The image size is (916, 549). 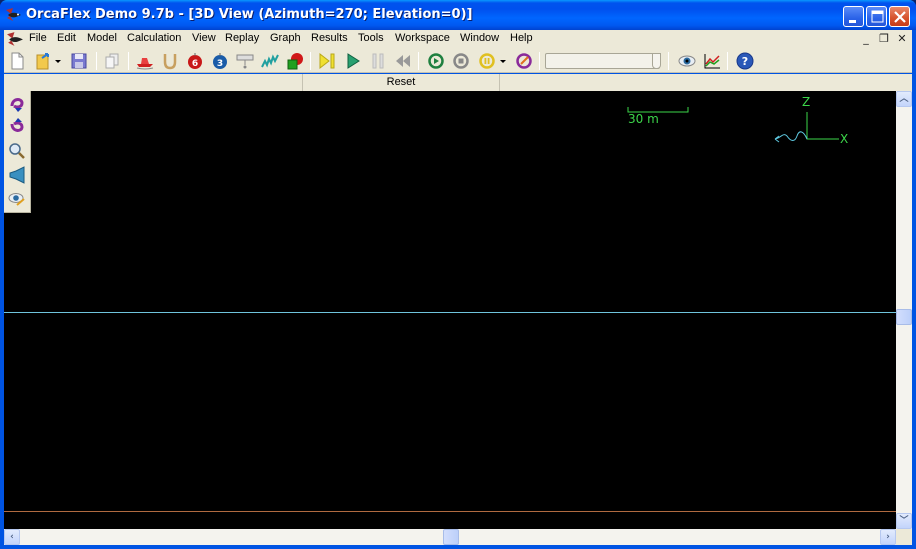 What do you see at coordinates (220, 64) in the screenshot?
I see `svg-text: 3` at bounding box center [220, 64].